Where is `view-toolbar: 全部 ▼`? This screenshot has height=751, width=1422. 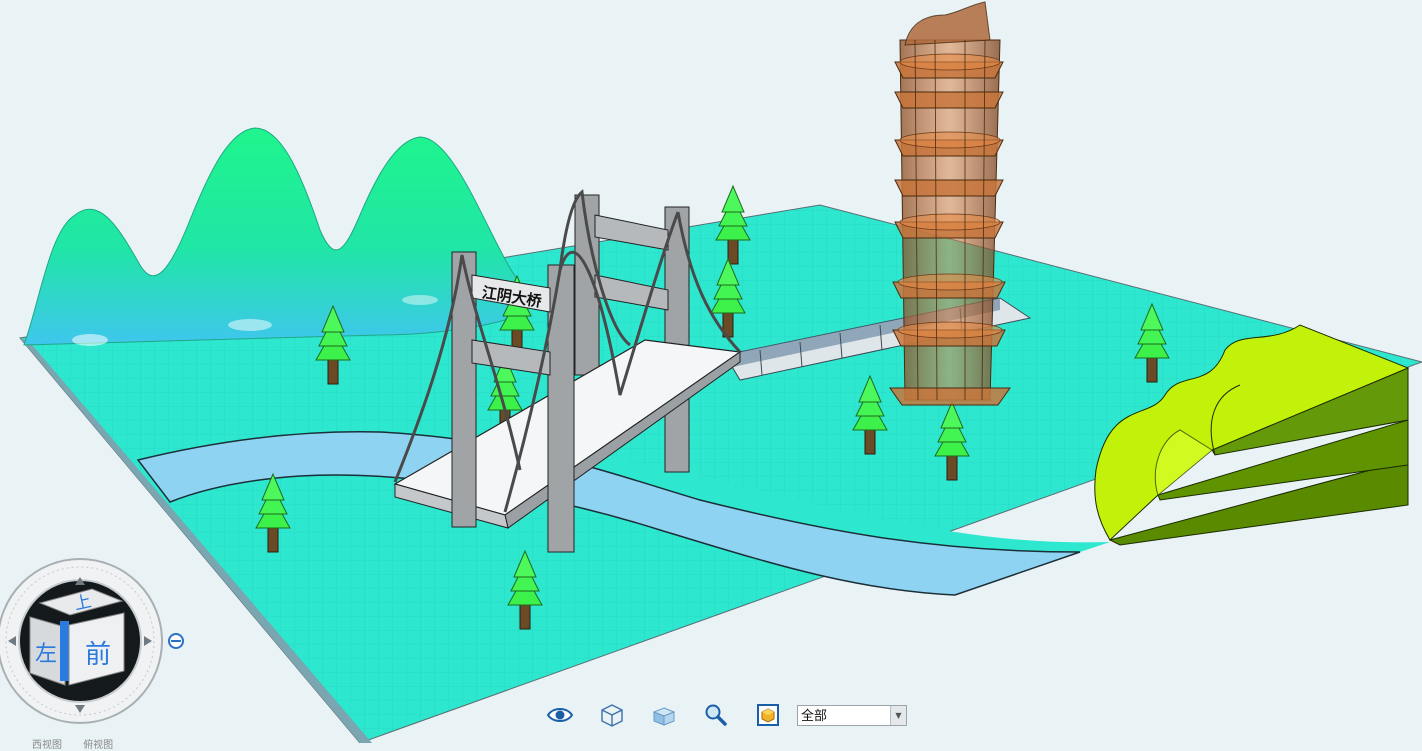
view-toolbar: 全部 ▼ is located at coordinates (726, 715).